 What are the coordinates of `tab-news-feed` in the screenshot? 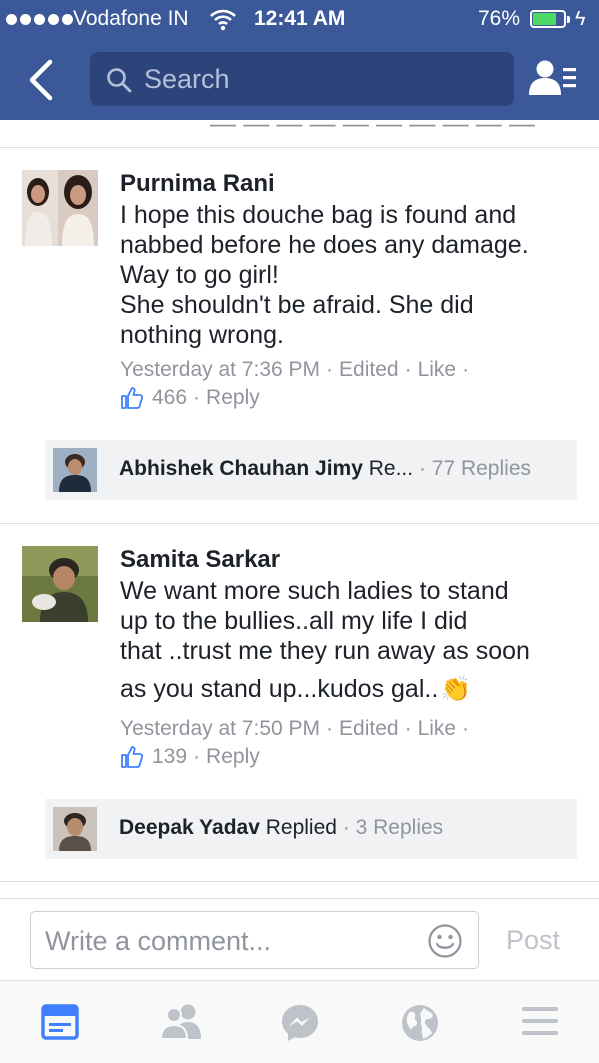 It's located at (60, 1022).